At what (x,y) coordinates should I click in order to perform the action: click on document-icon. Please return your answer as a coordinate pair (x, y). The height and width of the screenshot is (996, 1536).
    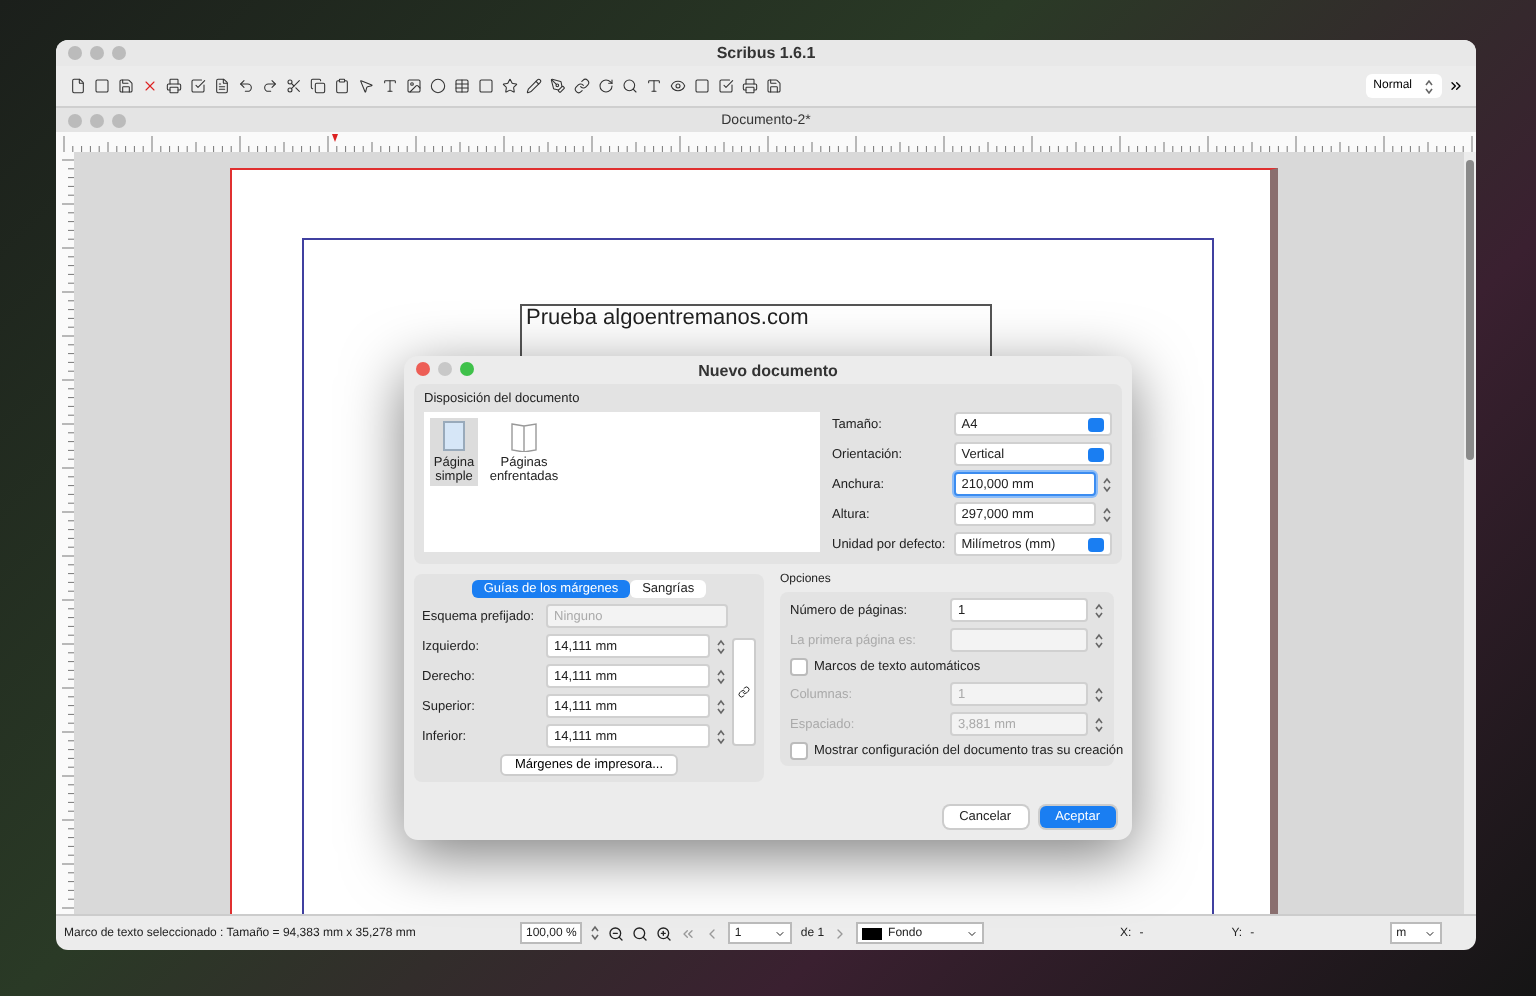
    Looking at the image, I should click on (221, 86).